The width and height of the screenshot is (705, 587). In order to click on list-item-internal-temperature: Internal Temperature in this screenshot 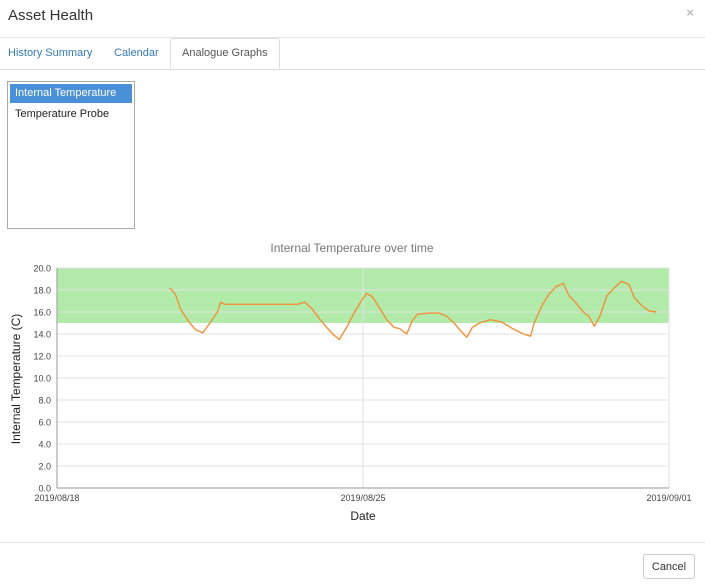, I will do `click(71, 93)`.